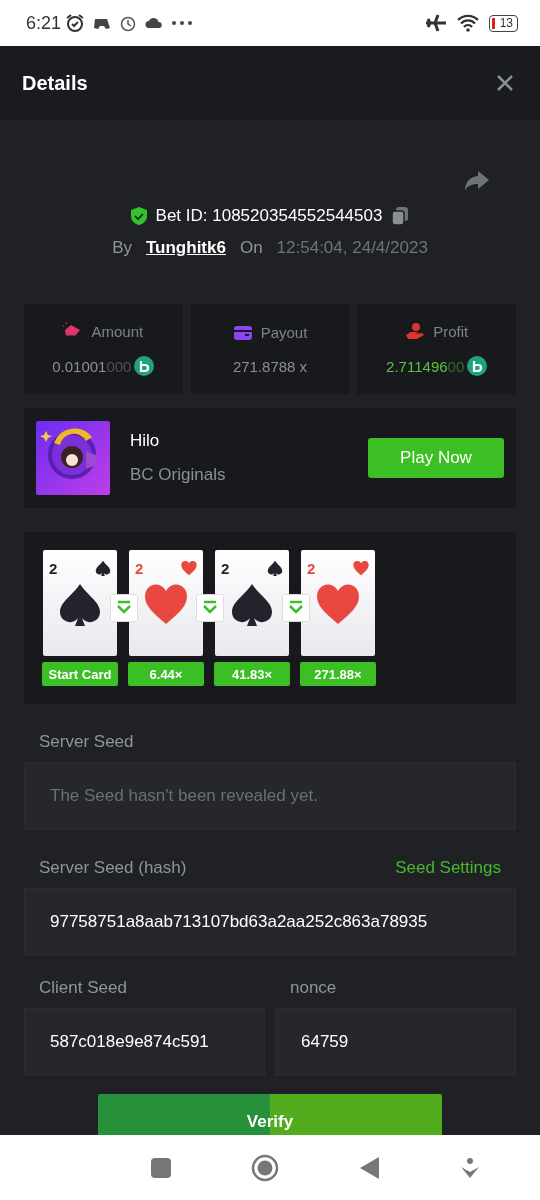 Image resolution: width=540 pixels, height=1200 pixels. I want to click on airplane-icon, so click(435, 23).